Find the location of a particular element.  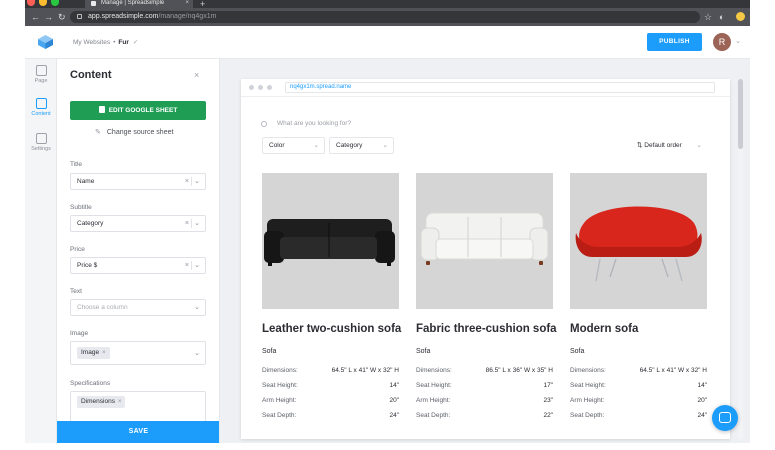

site-favicon-icon is located at coordinates (93, 3).